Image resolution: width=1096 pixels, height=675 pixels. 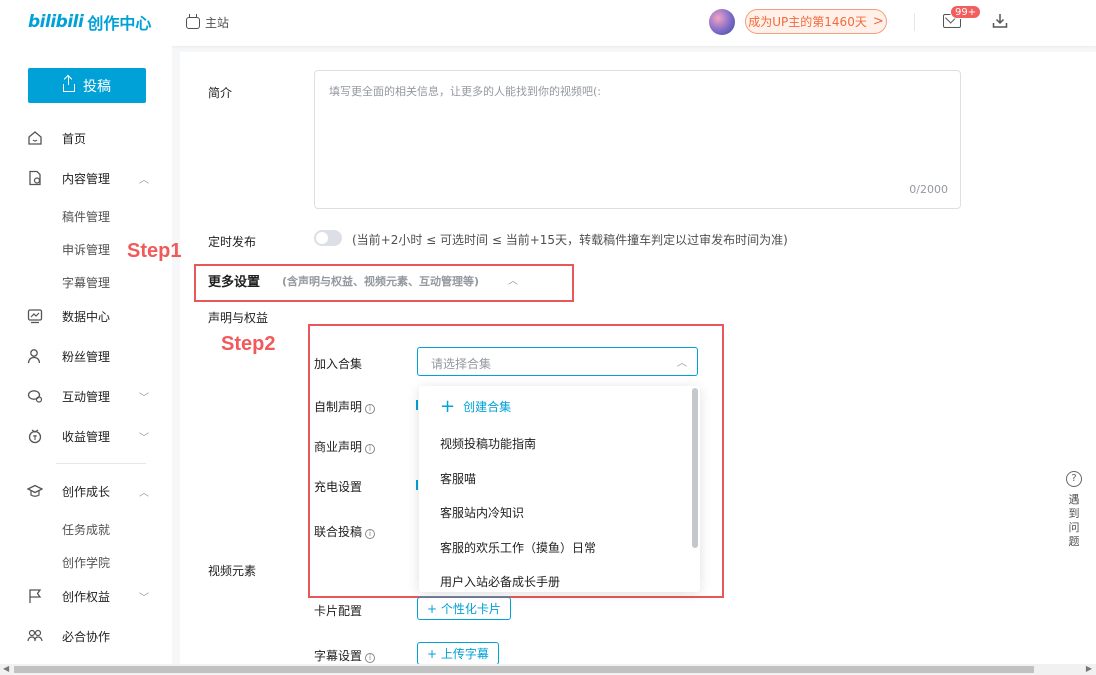 What do you see at coordinates (35, 436) in the screenshot?
I see `money-icon` at bounding box center [35, 436].